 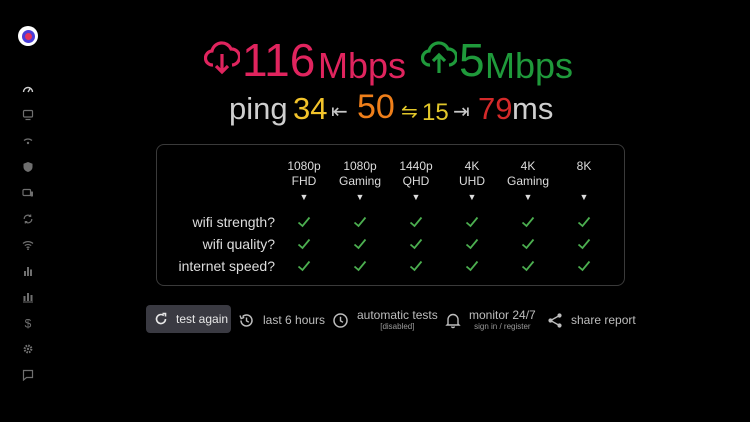 I want to click on automatic-tests-status: [disabled], so click(x=397, y=326).